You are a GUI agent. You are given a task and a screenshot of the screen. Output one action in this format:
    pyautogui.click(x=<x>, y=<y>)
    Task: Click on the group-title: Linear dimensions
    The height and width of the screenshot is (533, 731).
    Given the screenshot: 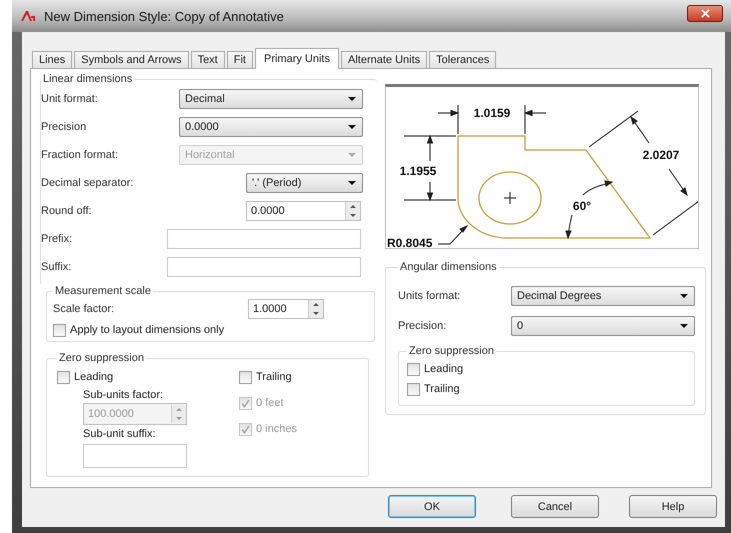 What is the action you would take?
    pyautogui.click(x=88, y=79)
    